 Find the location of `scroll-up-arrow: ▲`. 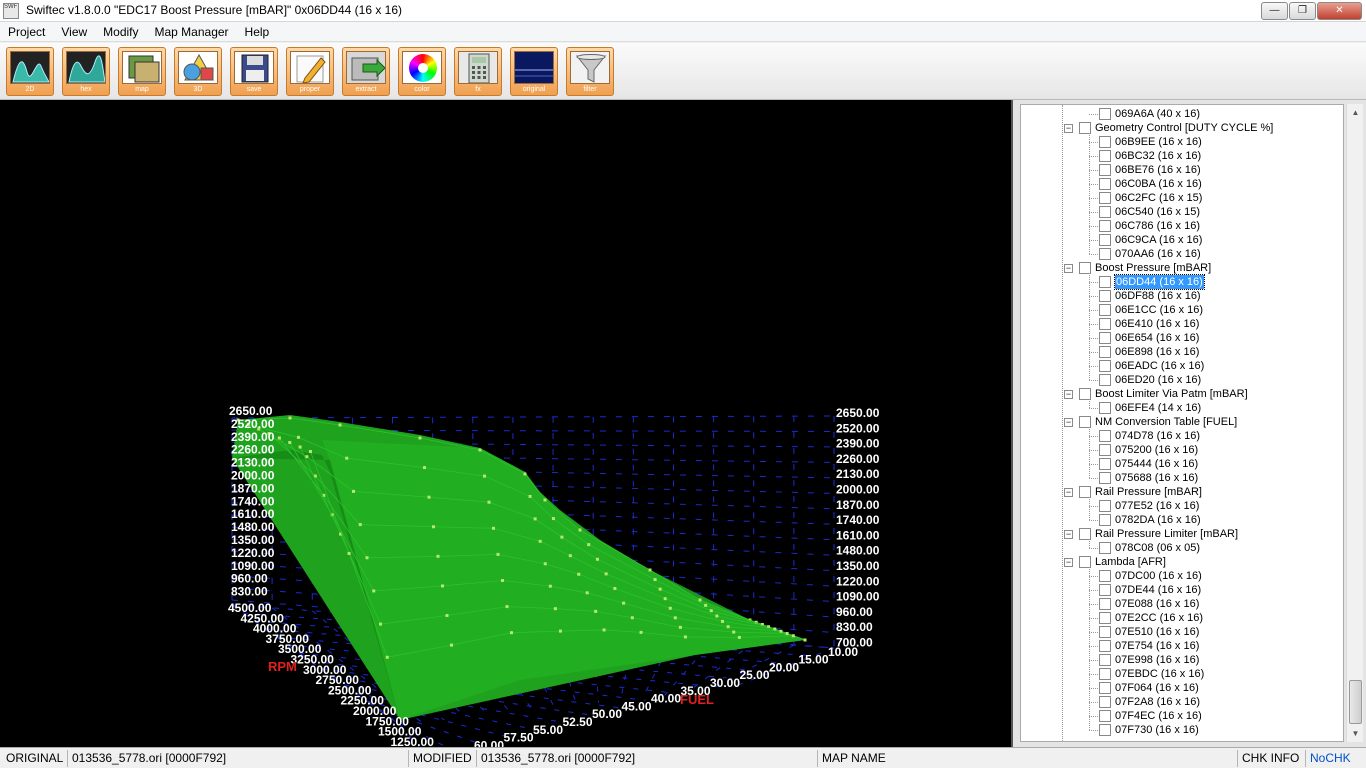

scroll-up-arrow: ▲ is located at coordinates (1355, 112).